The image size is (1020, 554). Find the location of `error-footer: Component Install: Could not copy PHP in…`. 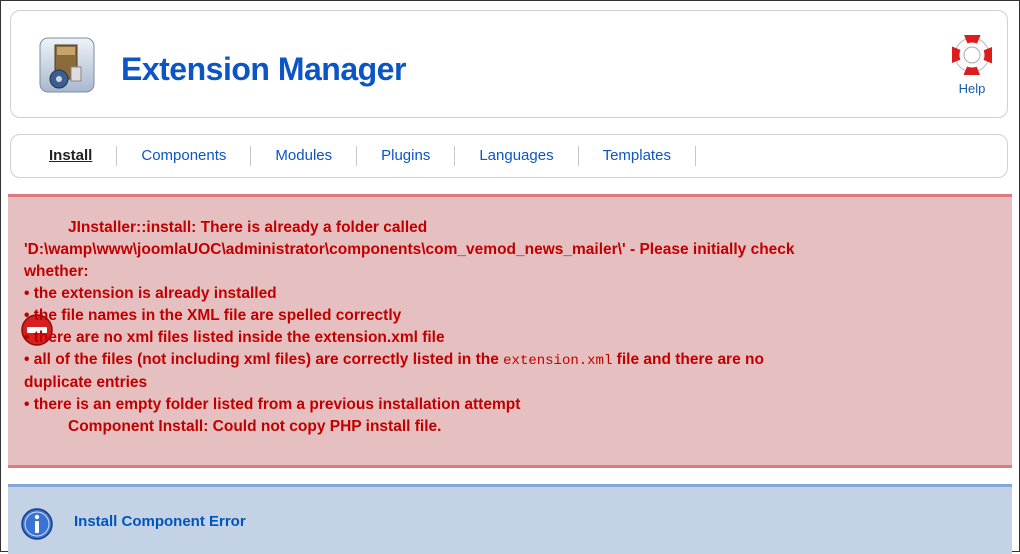

error-footer: Component Install: Could not copy PHP in… is located at coordinates (255, 426).